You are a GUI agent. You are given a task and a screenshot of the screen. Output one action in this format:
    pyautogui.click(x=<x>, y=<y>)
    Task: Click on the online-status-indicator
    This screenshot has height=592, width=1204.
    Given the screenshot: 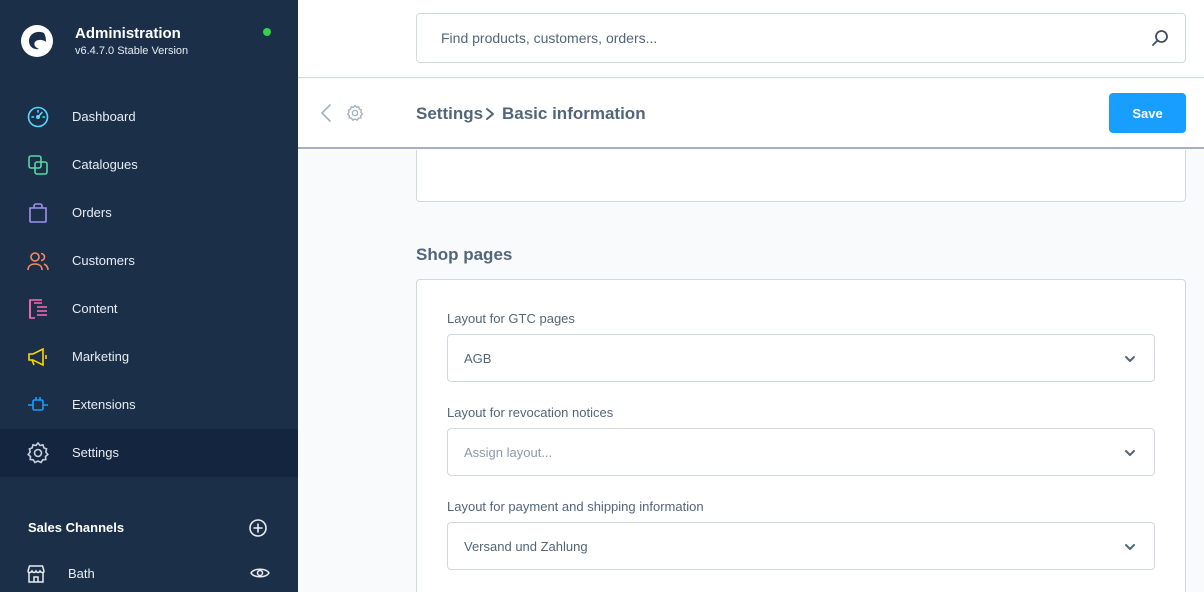 What is the action you would take?
    pyautogui.click(x=267, y=32)
    